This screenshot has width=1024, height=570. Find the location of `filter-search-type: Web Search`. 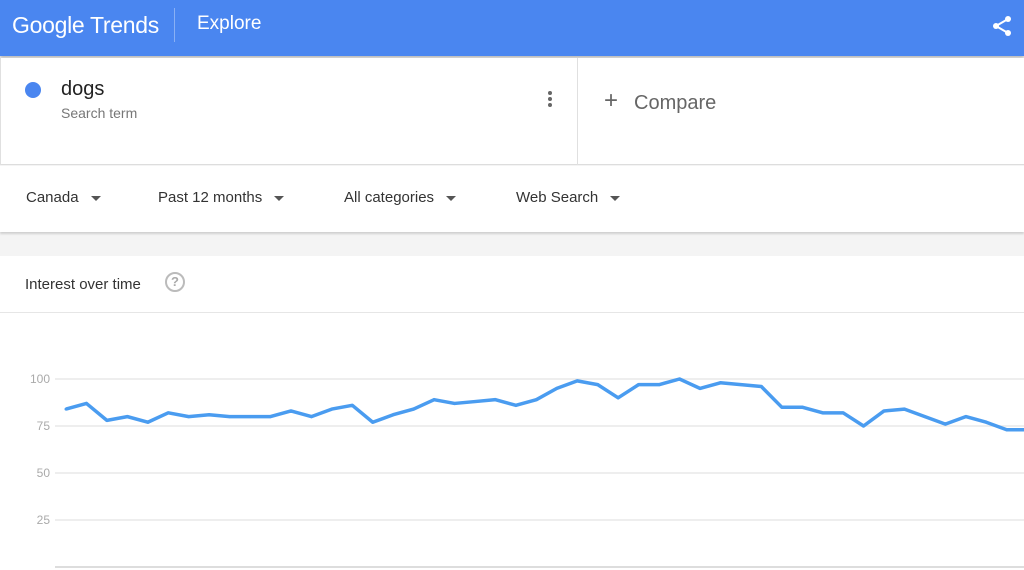

filter-search-type: Web Search is located at coordinates (568, 197).